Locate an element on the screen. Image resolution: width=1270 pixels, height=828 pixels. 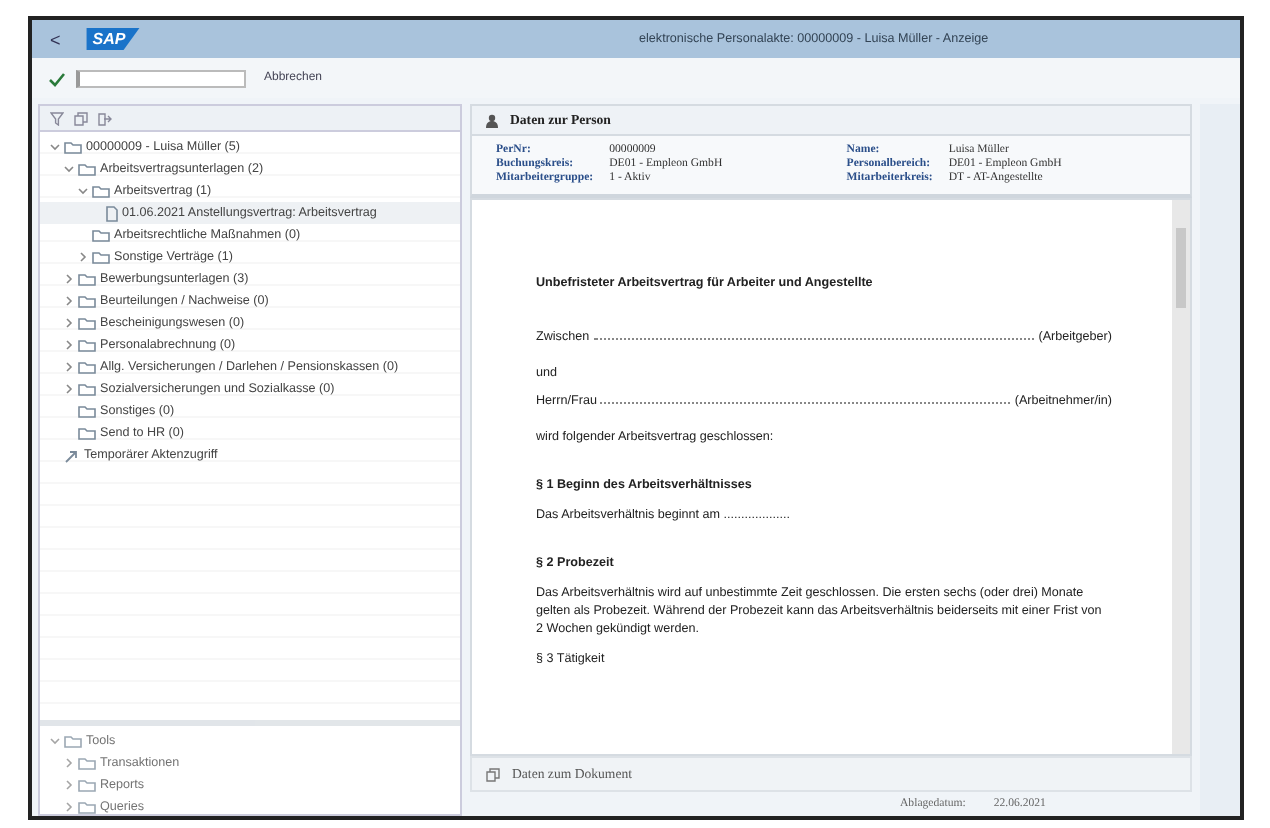
export-icon is located at coordinates (105, 118).